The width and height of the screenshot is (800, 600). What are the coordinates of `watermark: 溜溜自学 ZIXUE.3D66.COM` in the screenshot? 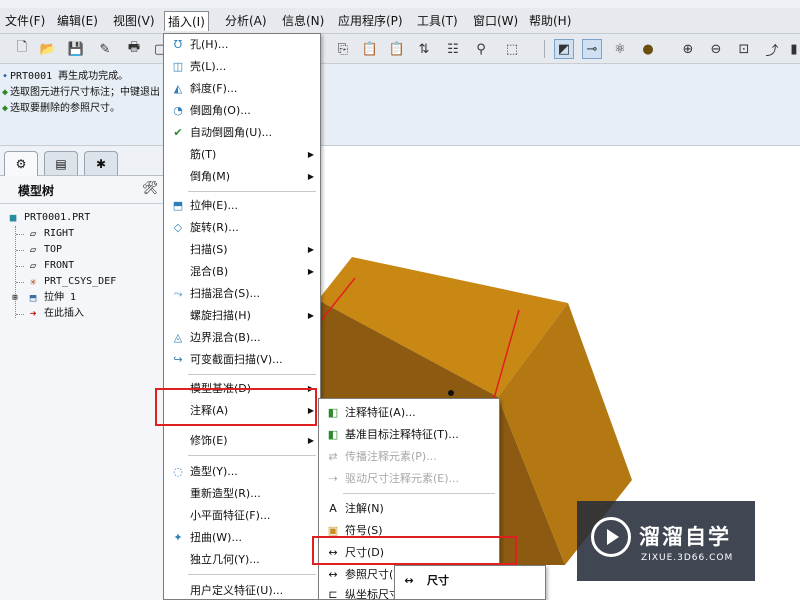 It's located at (666, 541).